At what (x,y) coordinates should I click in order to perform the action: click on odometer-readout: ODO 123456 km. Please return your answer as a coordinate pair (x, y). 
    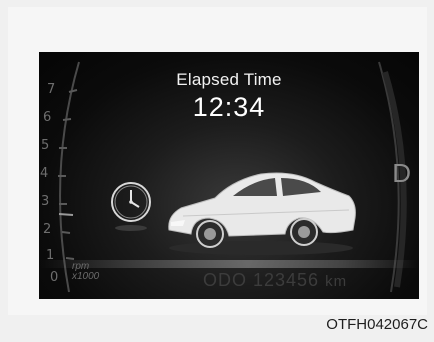
    Looking at the image, I should click on (275, 280).